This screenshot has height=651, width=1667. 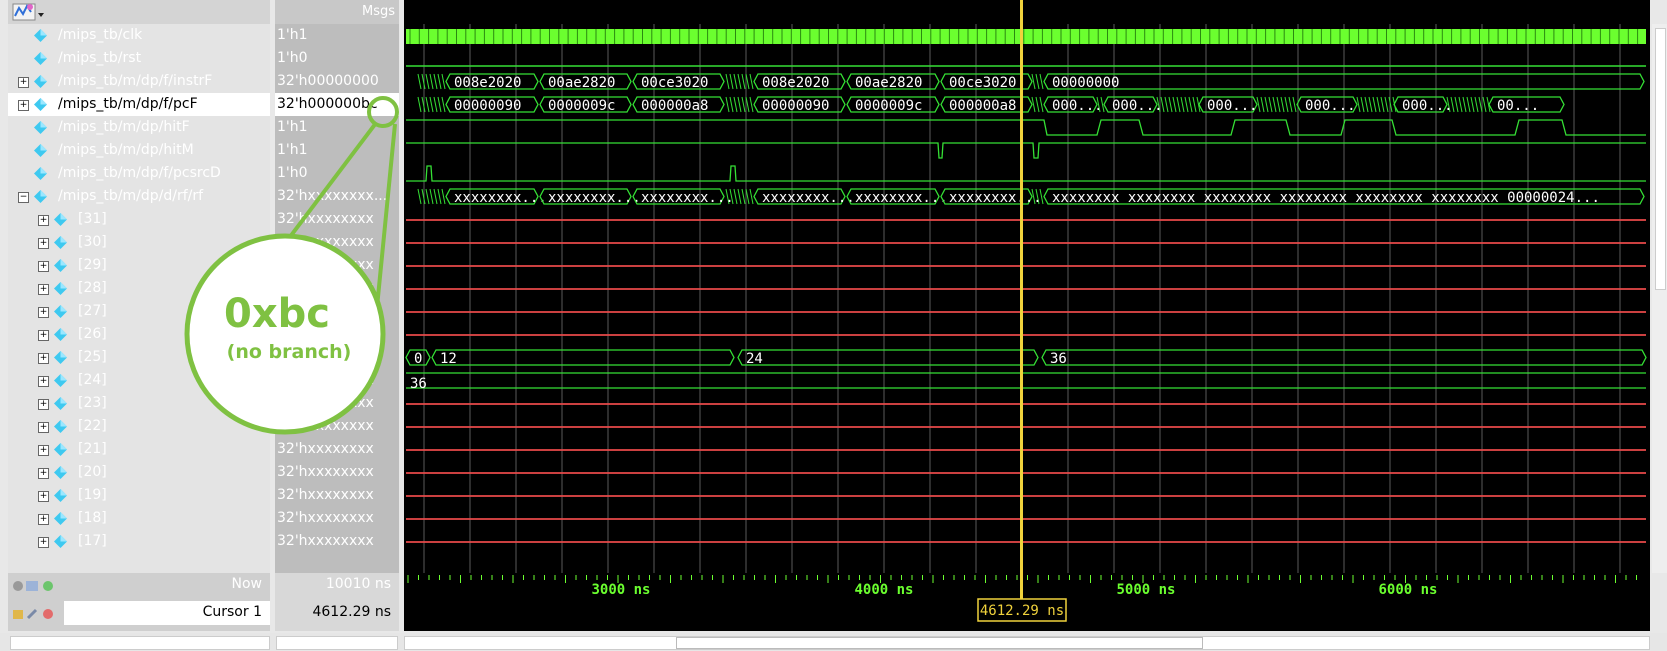 What do you see at coordinates (92, 219) in the screenshot?
I see `signal-name: [31]` at bounding box center [92, 219].